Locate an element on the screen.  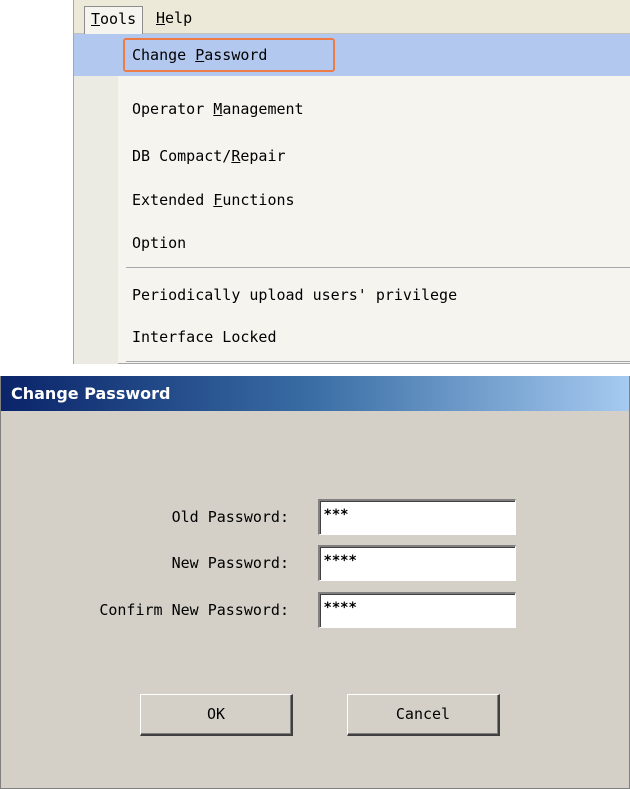
cancel-button: Cancel is located at coordinates (423, 715).